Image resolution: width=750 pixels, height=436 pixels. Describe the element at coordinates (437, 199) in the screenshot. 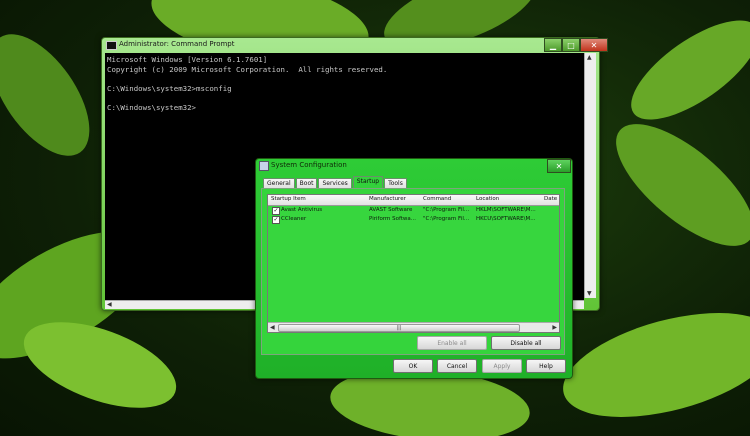

I see `column-header-command: Command` at that location.